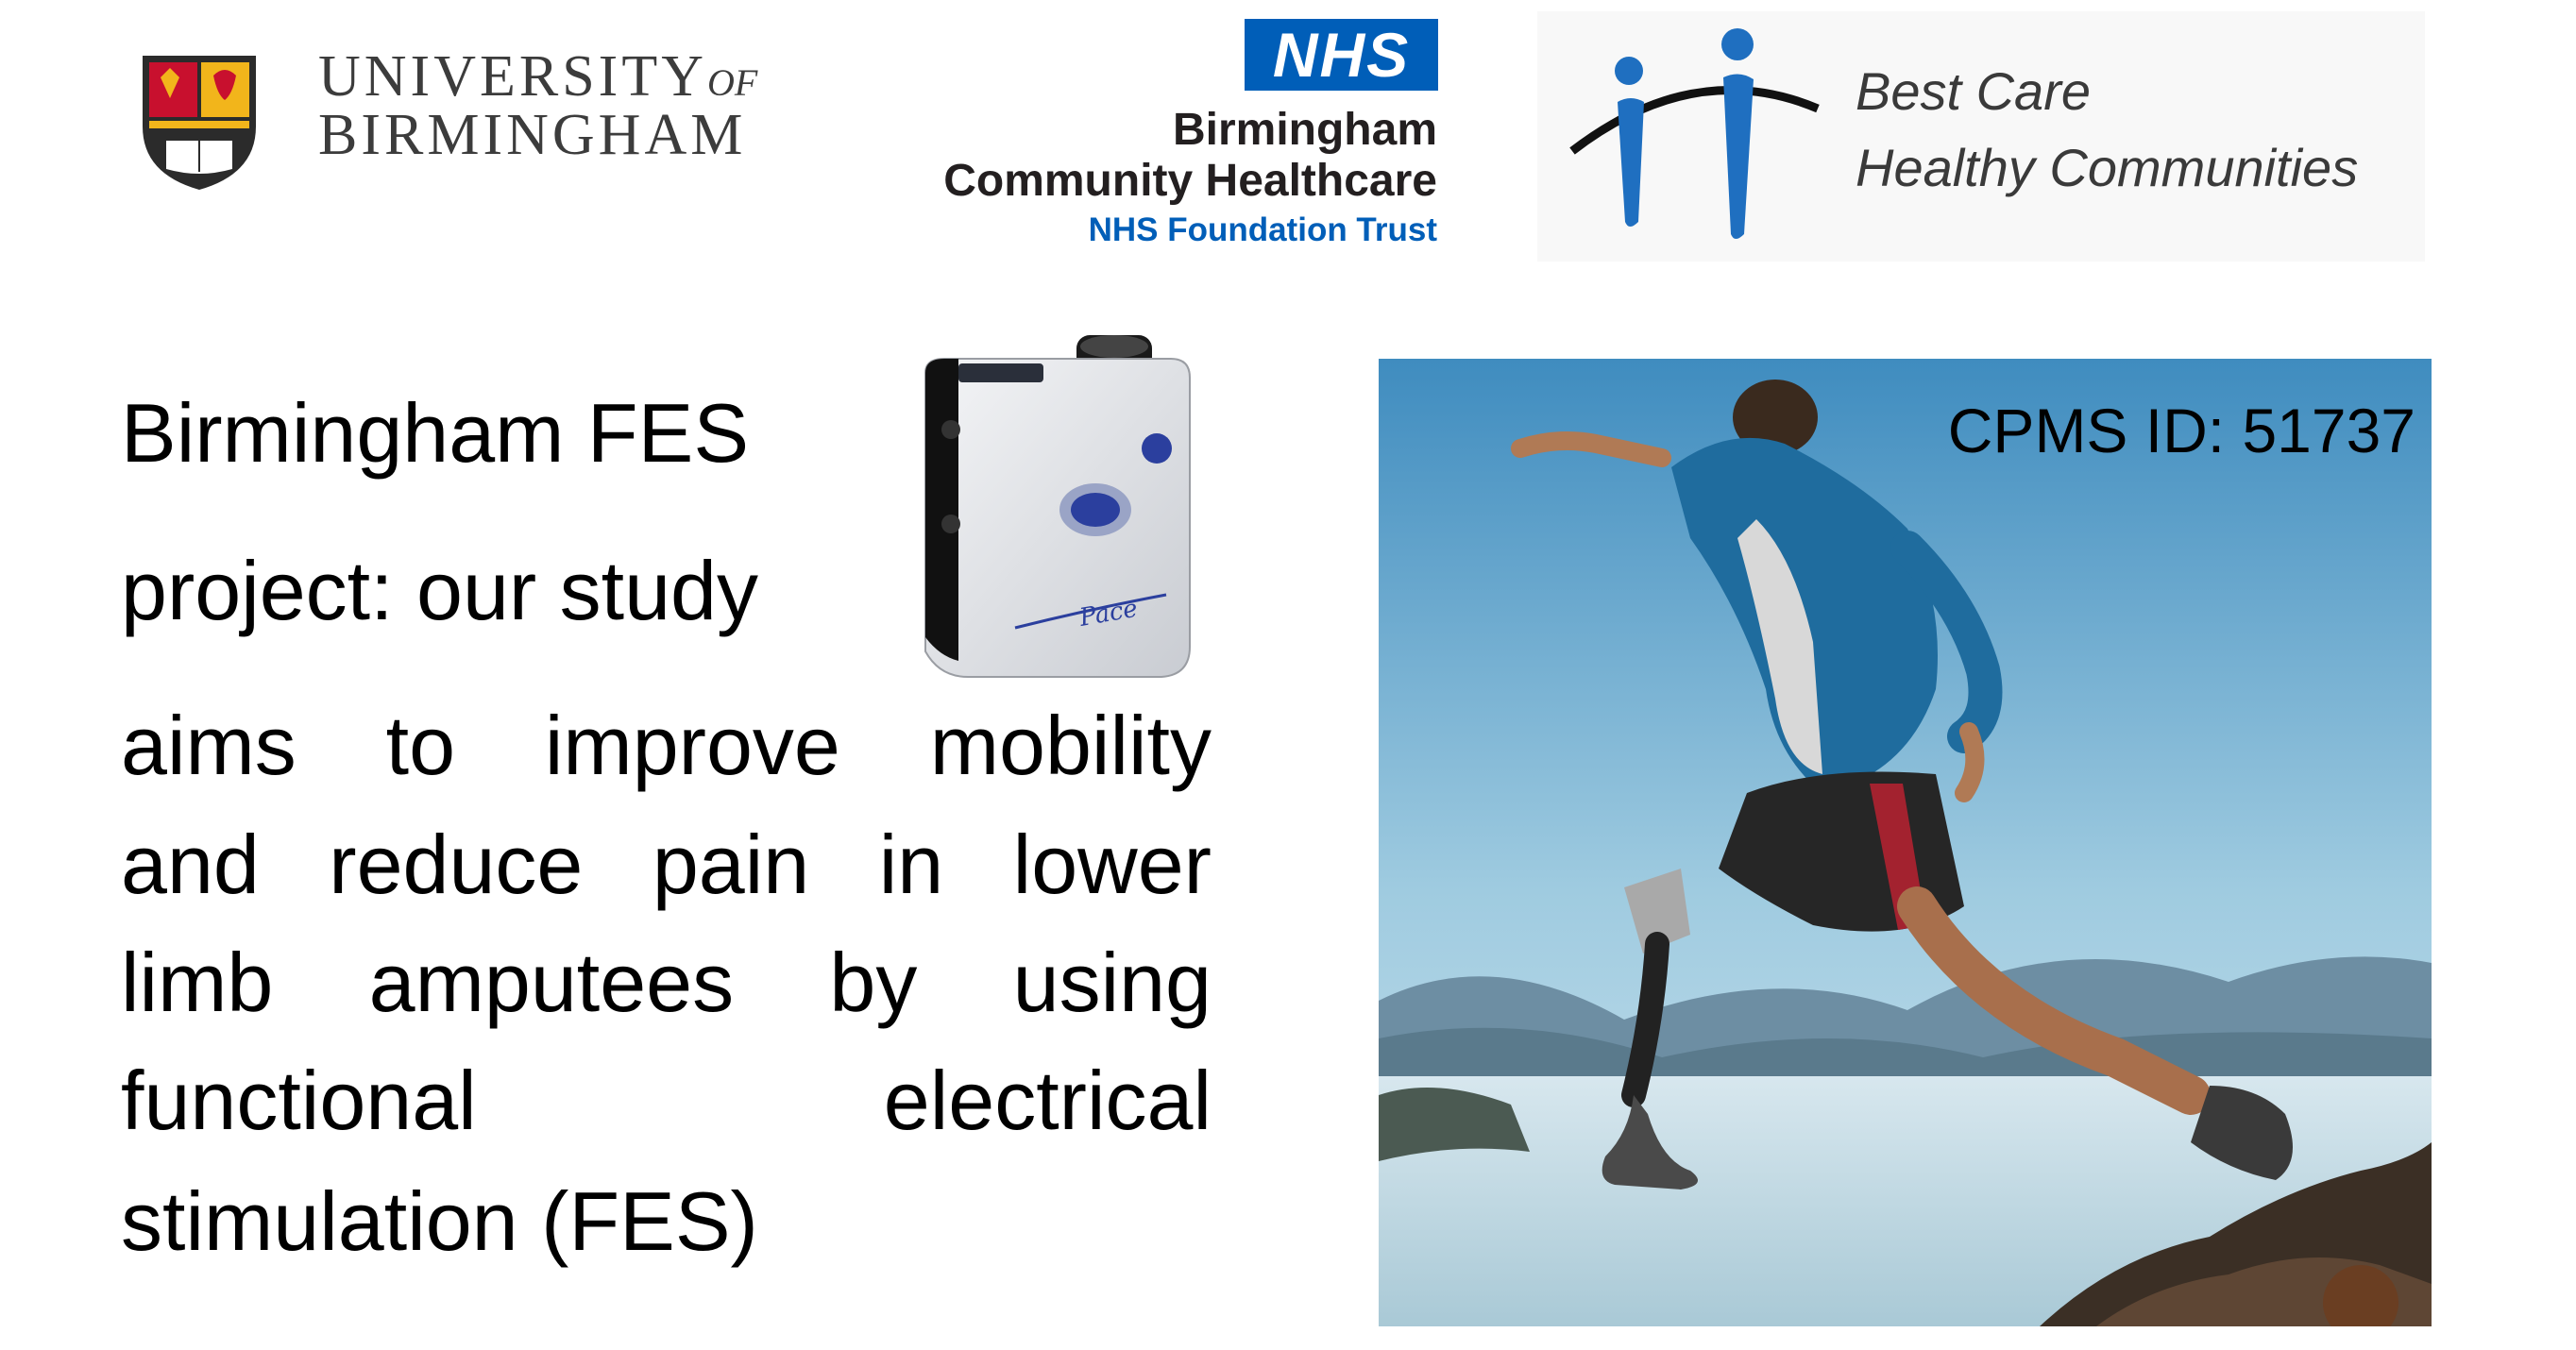  What do you see at coordinates (1304, 130) in the screenshot?
I see `nhs-trust-name-line1: Birmingham` at bounding box center [1304, 130].